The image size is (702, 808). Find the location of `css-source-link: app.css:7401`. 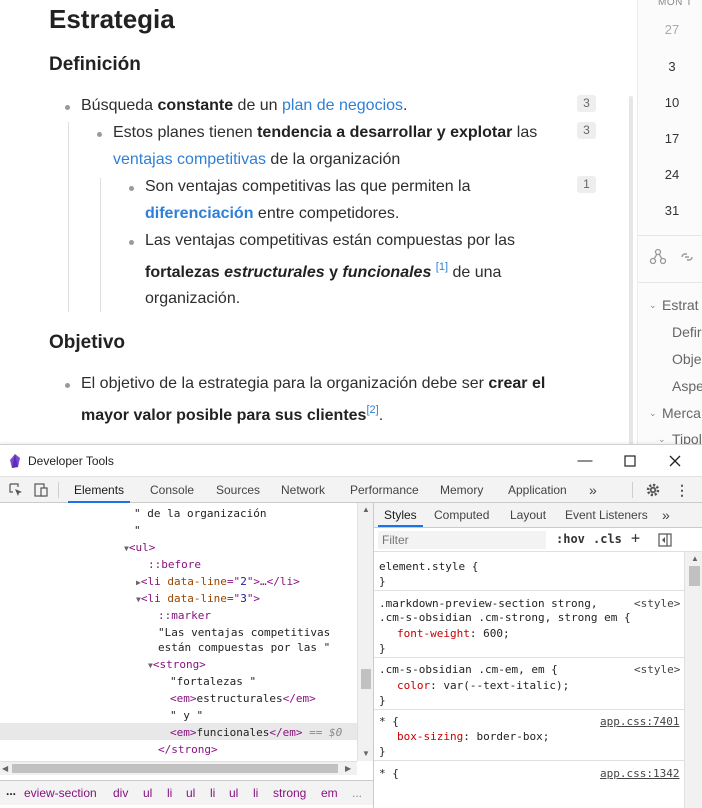

css-source-link: app.css:7401 is located at coordinates (639, 721).